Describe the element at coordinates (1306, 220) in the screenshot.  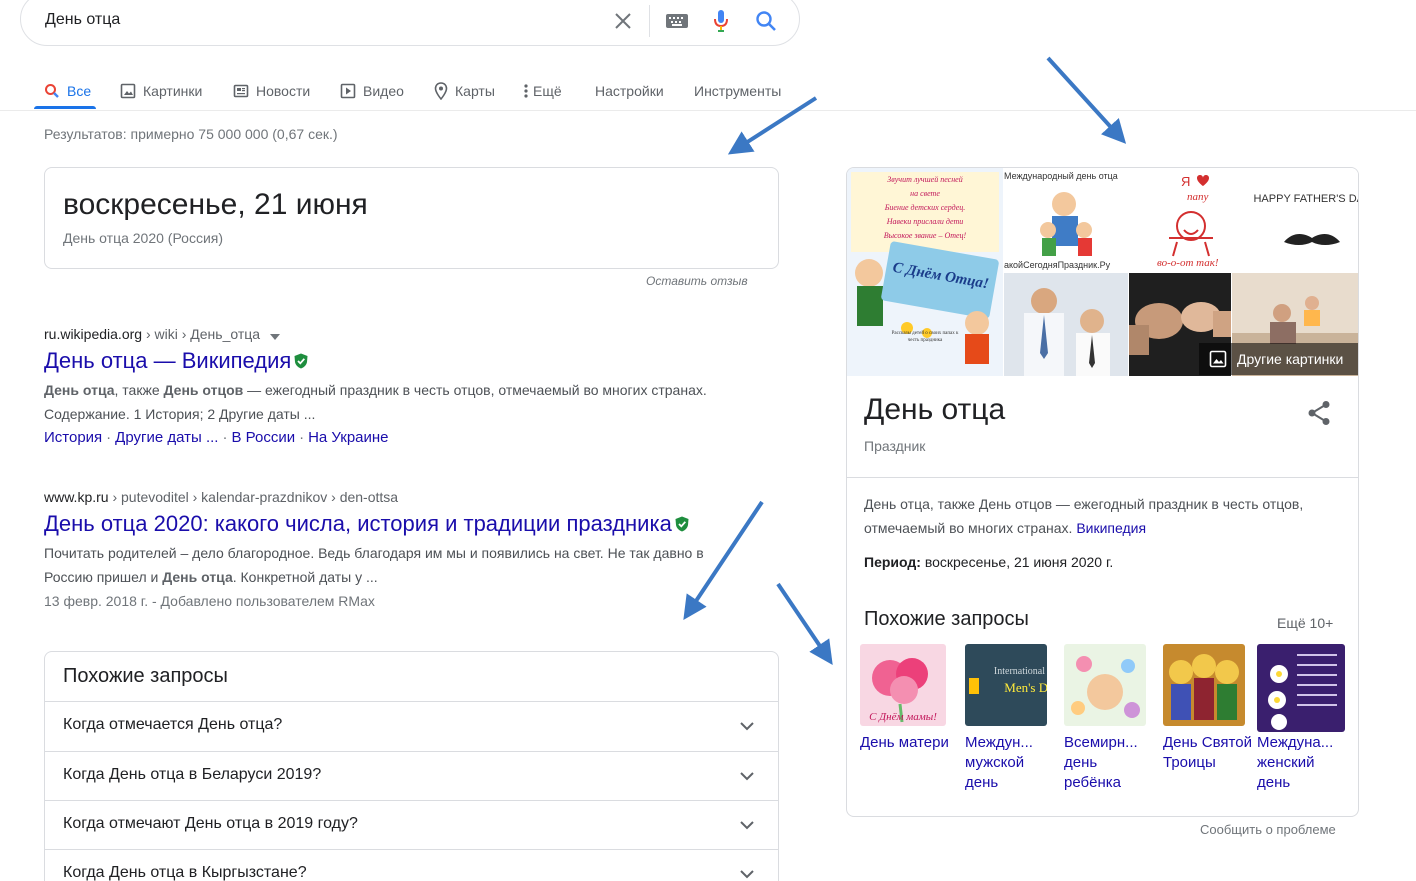
I see `kp-image-happy-fathers-day: HAPPY FATHER'S DAY` at that location.